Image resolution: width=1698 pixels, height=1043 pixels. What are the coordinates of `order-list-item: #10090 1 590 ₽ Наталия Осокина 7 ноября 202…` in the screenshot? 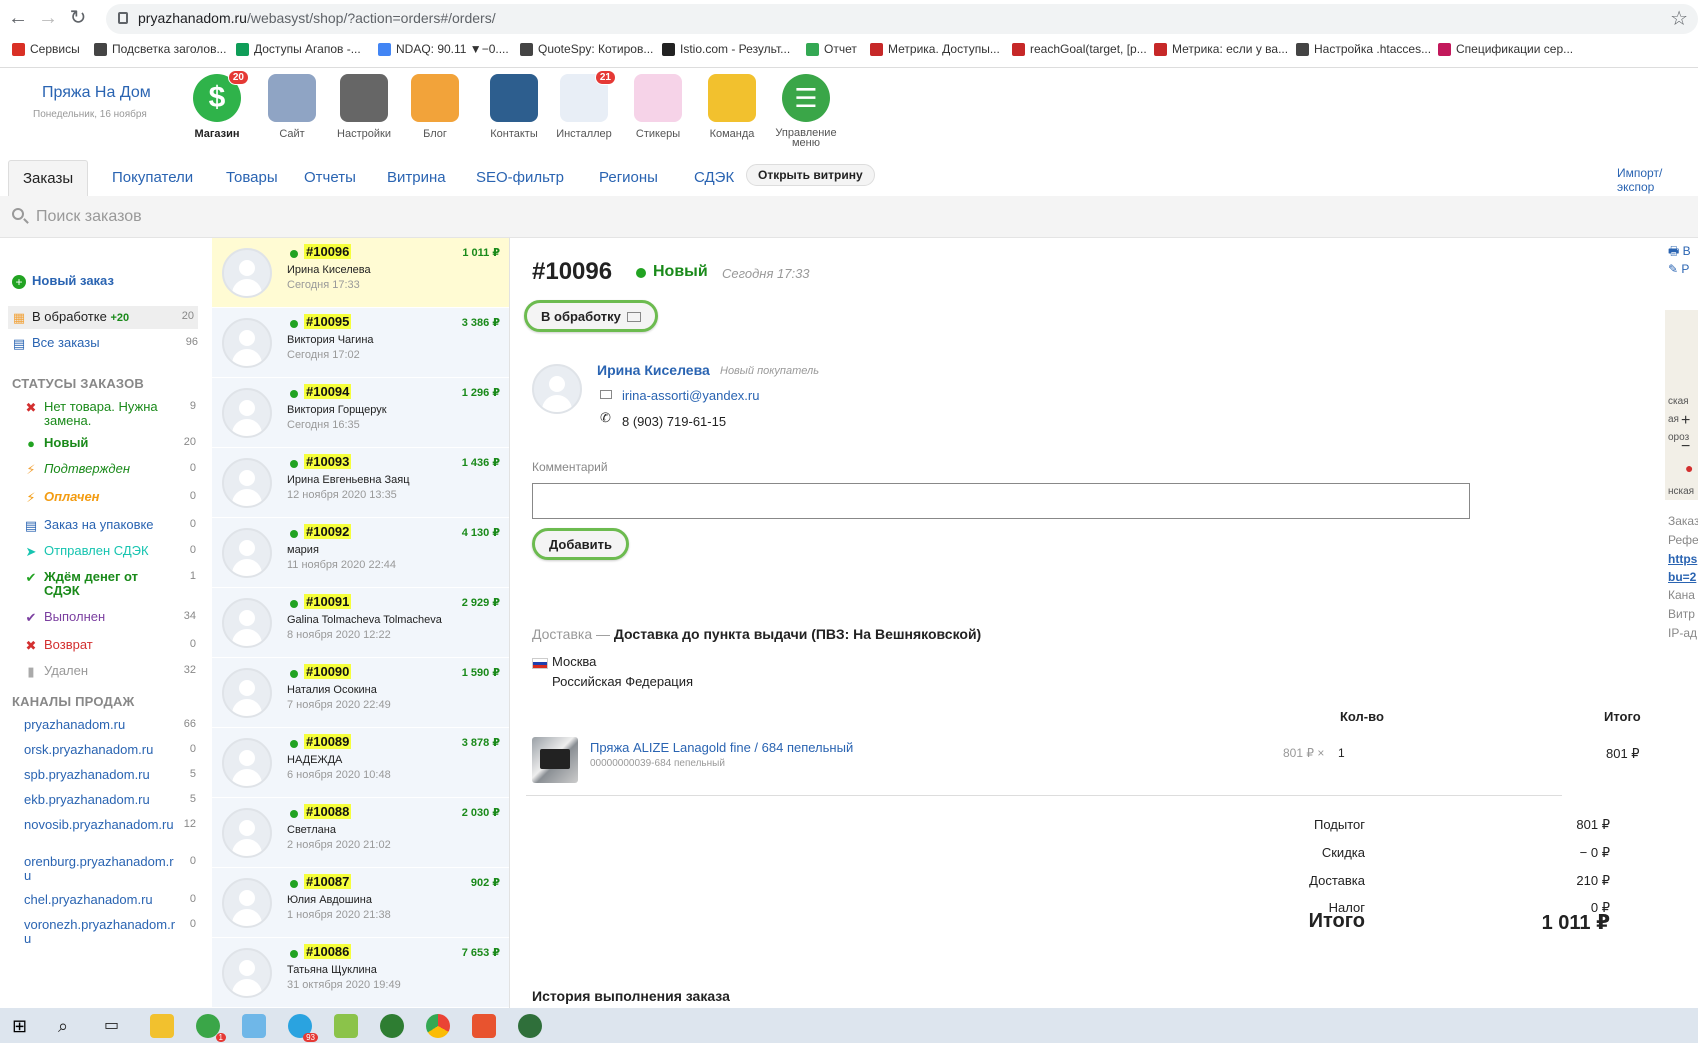 It's located at (360, 693).